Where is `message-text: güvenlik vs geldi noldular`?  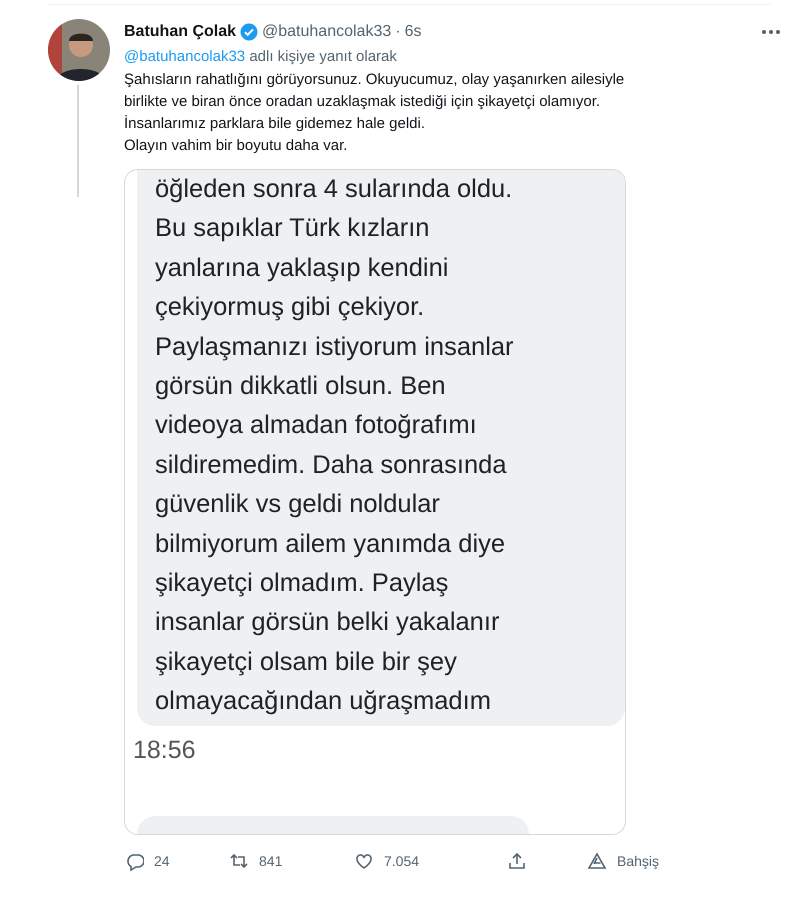 message-text: güvenlik vs geldi noldular is located at coordinates (298, 504).